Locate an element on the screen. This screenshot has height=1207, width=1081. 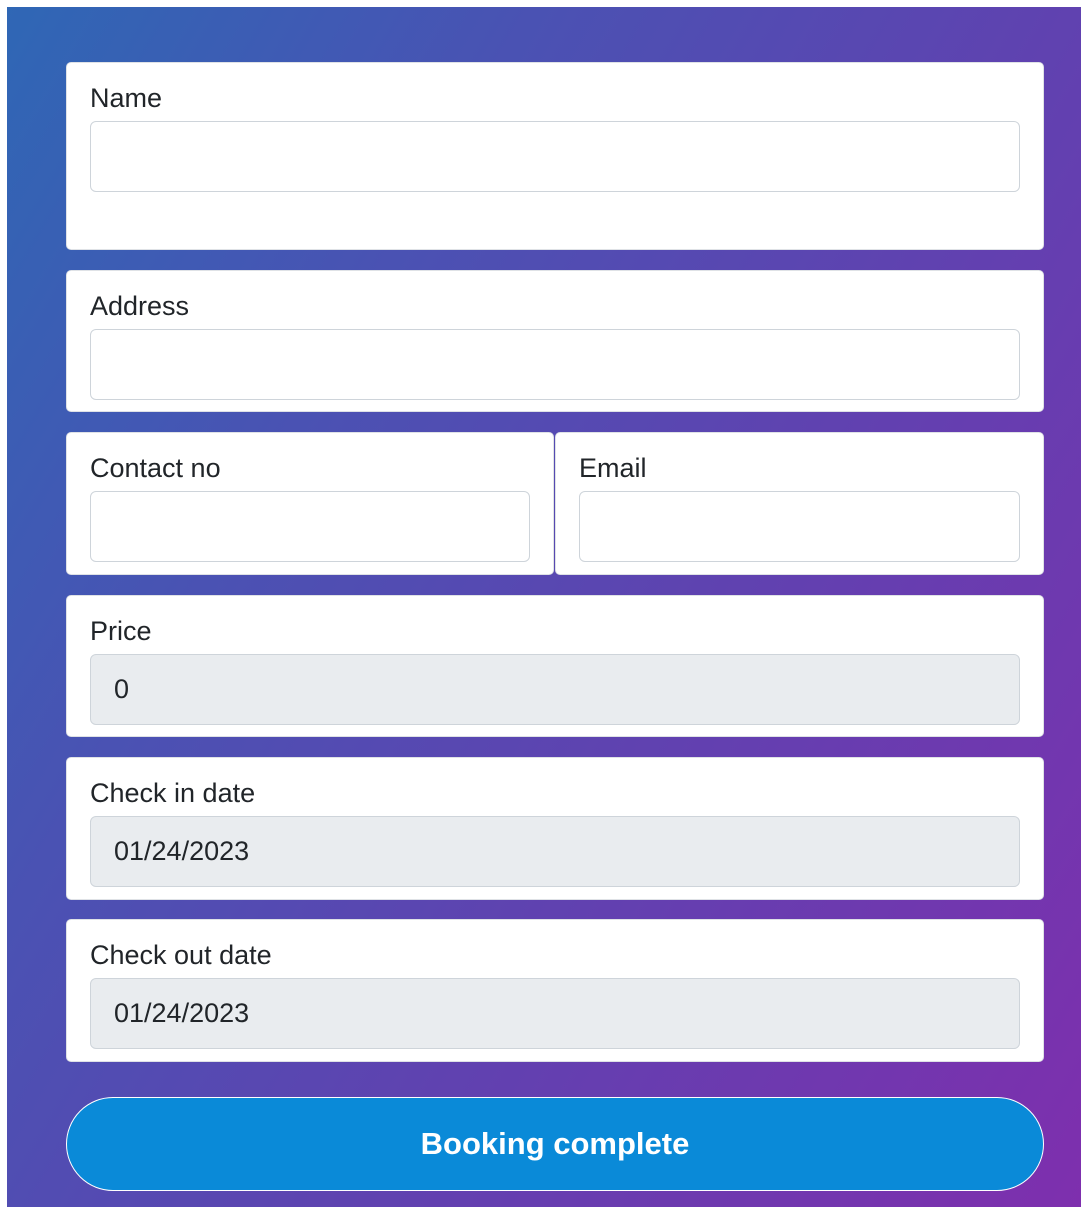
name-label: Name is located at coordinates (126, 98).